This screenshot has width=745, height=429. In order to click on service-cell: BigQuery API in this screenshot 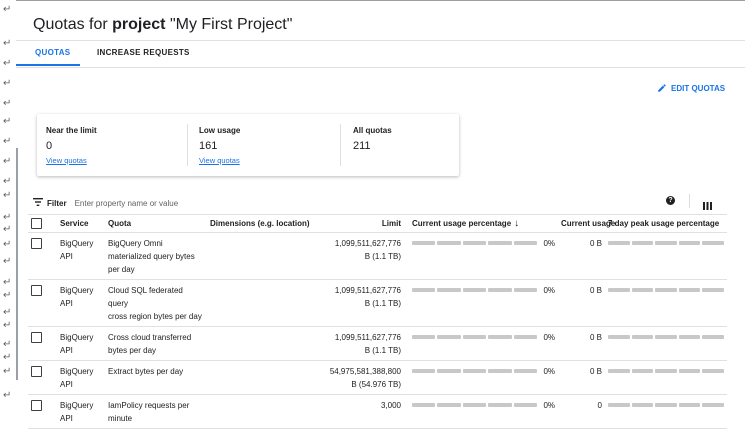, I will do `click(81, 303)`.